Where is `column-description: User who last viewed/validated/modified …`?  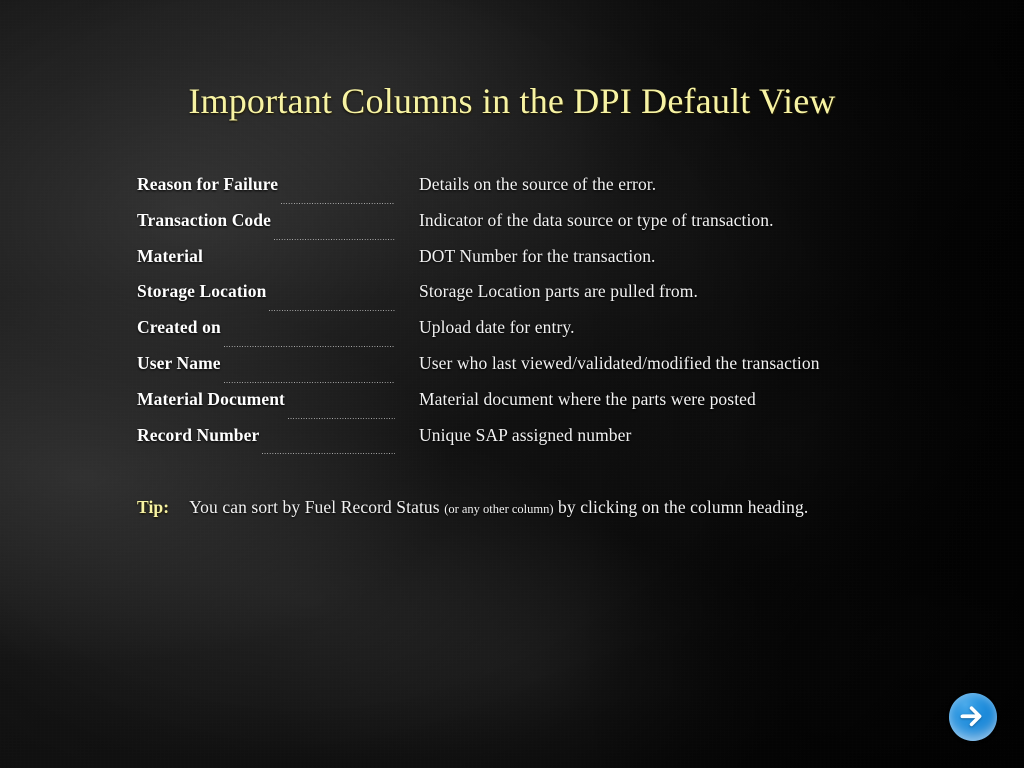
column-description: User who last viewed/validated/modified … is located at coordinates (619, 362).